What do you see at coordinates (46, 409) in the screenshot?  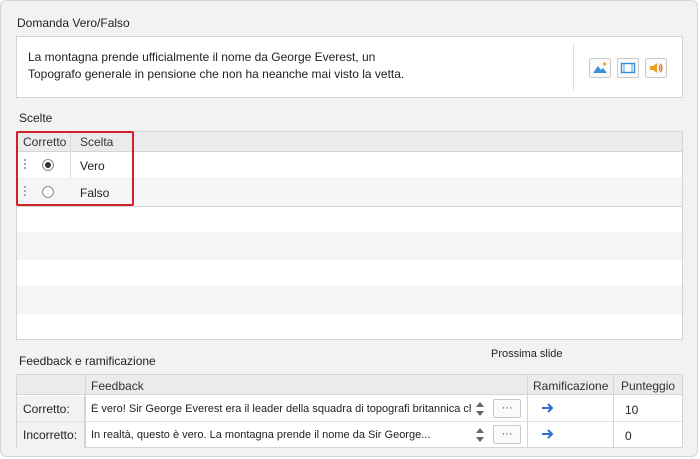 I see `row-label-text: Corretto:` at bounding box center [46, 409].